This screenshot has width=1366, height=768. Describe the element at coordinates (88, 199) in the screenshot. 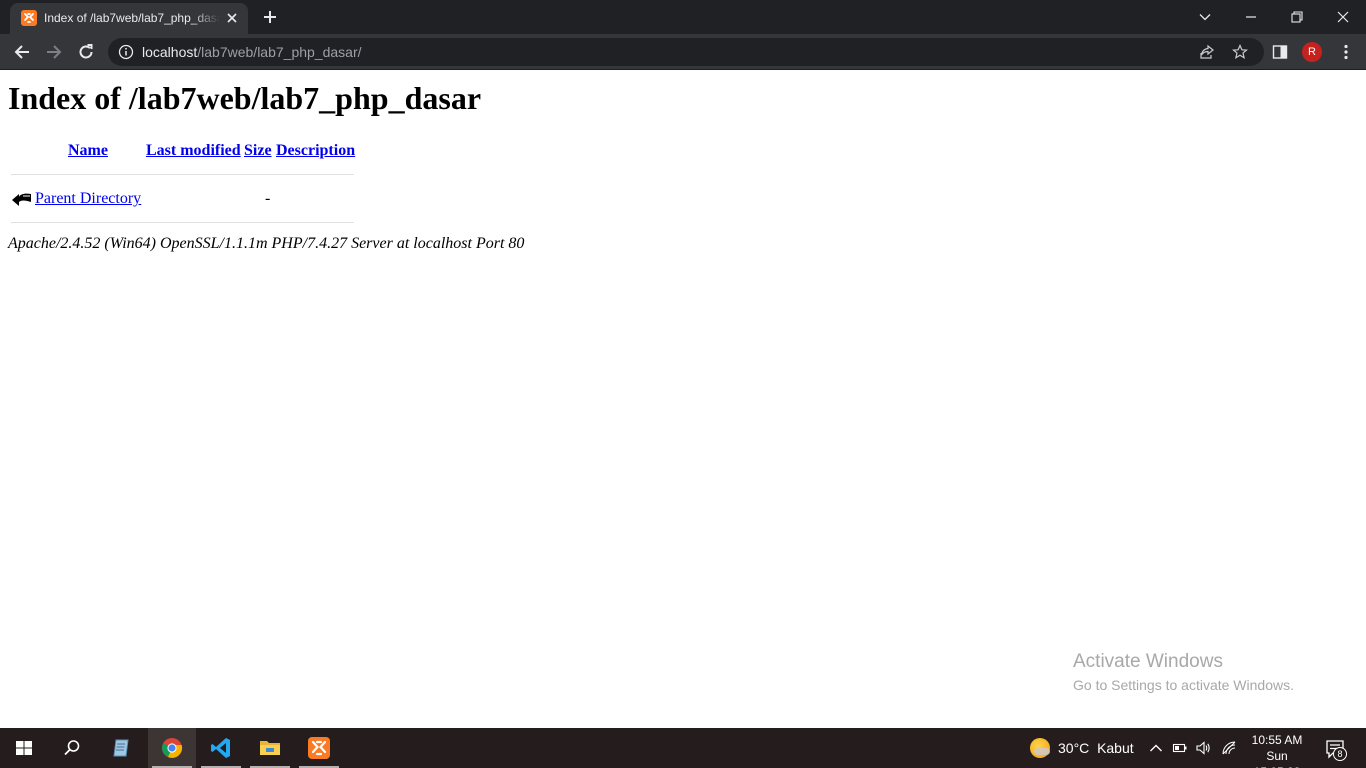

I see `parent-directory-link: Parent Directory` at that location.